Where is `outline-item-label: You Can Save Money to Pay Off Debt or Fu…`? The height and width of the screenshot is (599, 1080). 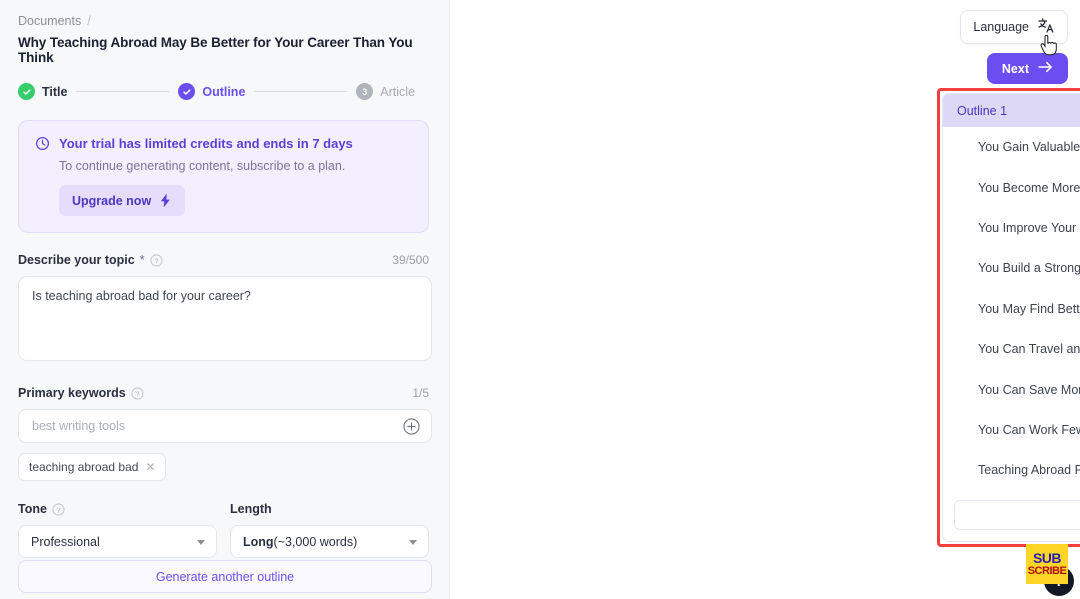 outline-item-label: You Can Save Money to Pay Off Debt or Fu… is located at coordinates (1029, 389).